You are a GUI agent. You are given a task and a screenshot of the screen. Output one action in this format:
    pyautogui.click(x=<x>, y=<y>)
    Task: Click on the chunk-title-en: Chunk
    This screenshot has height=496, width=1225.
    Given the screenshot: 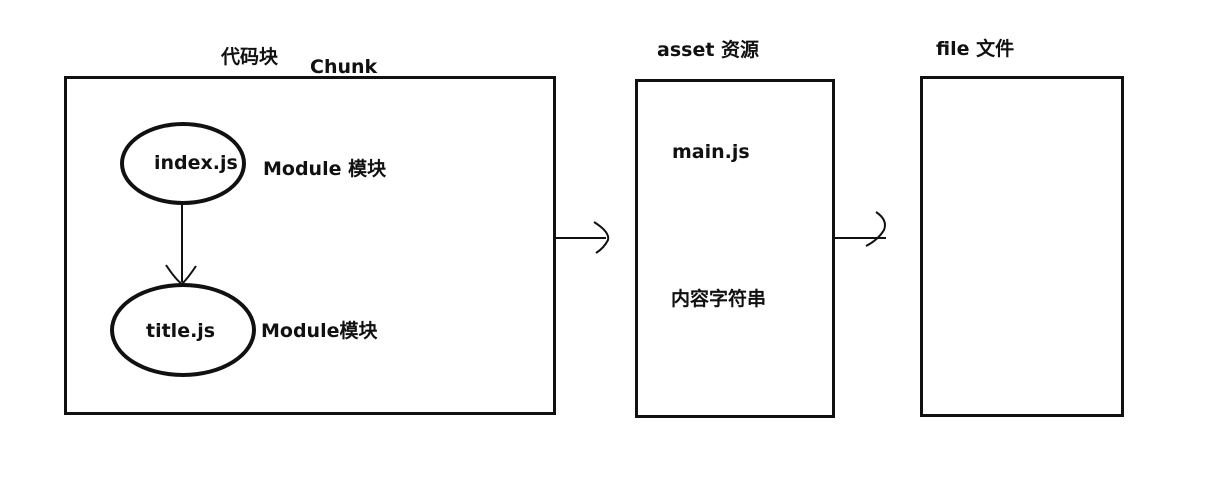 What is the action you would take?
    pyautogui.click(x=344, y=67)
    